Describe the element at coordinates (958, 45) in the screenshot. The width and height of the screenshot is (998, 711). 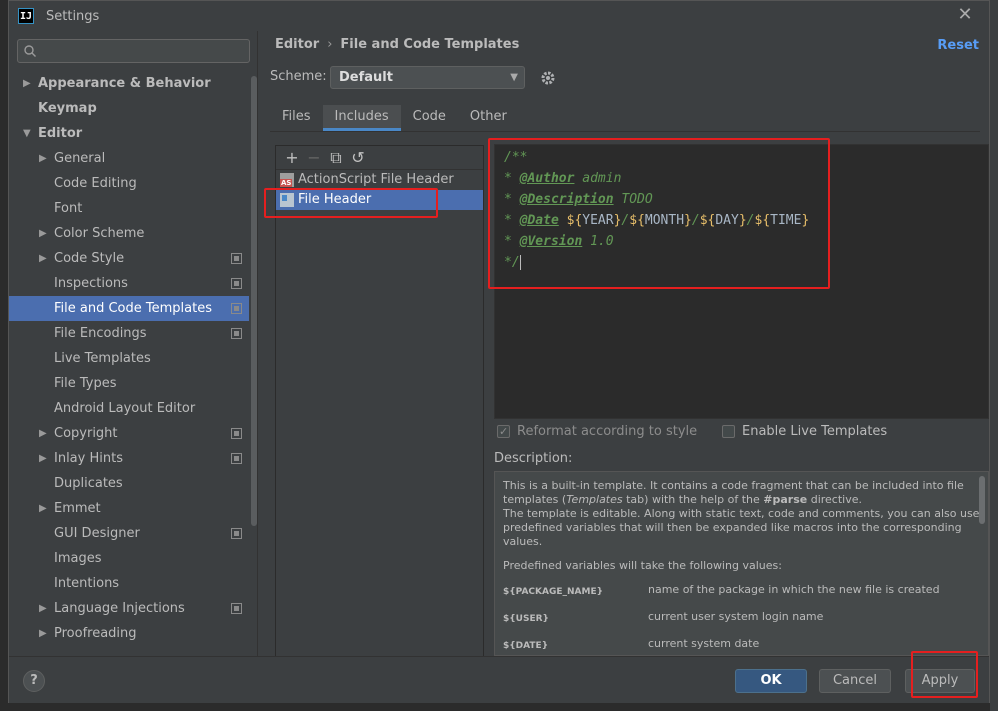
I see `reset-link: Reset` at that location.